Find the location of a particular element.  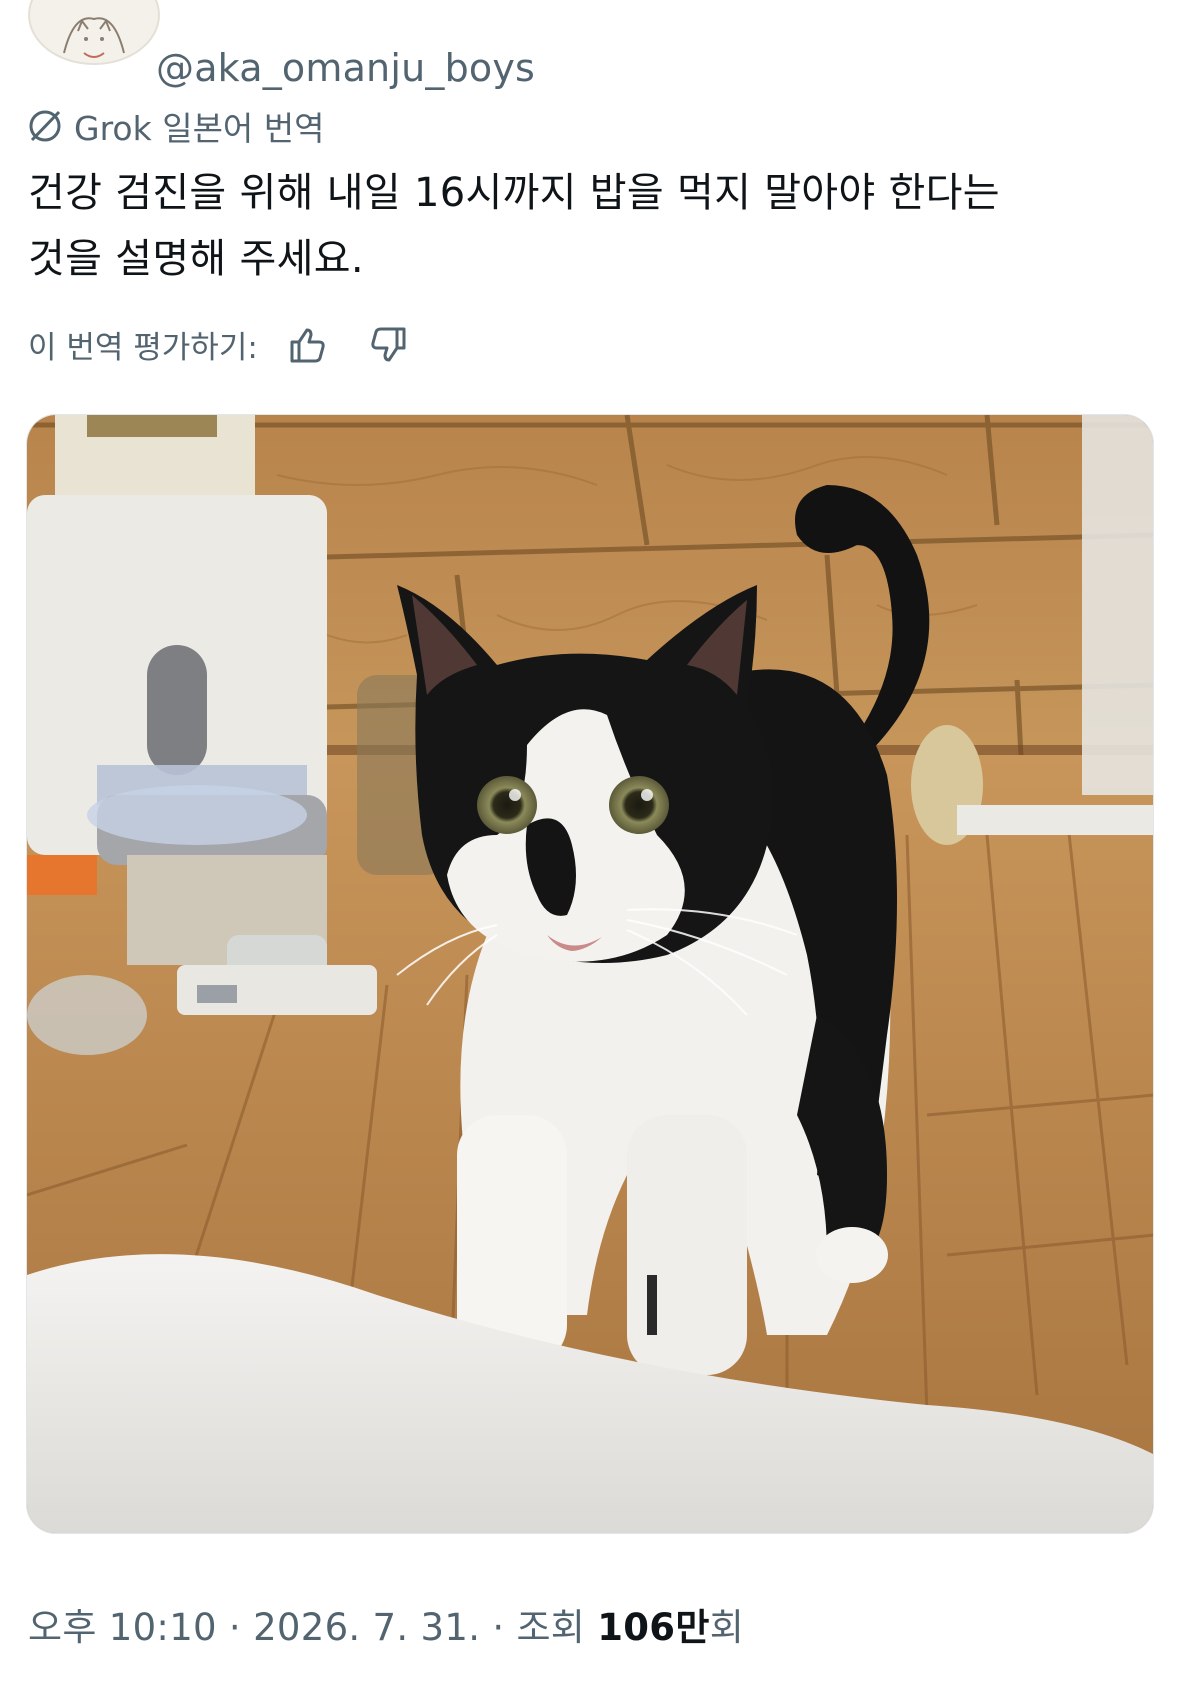

tweet-text-line-2: 것을 설명해 주세요. is located at coordinates (196, 259).